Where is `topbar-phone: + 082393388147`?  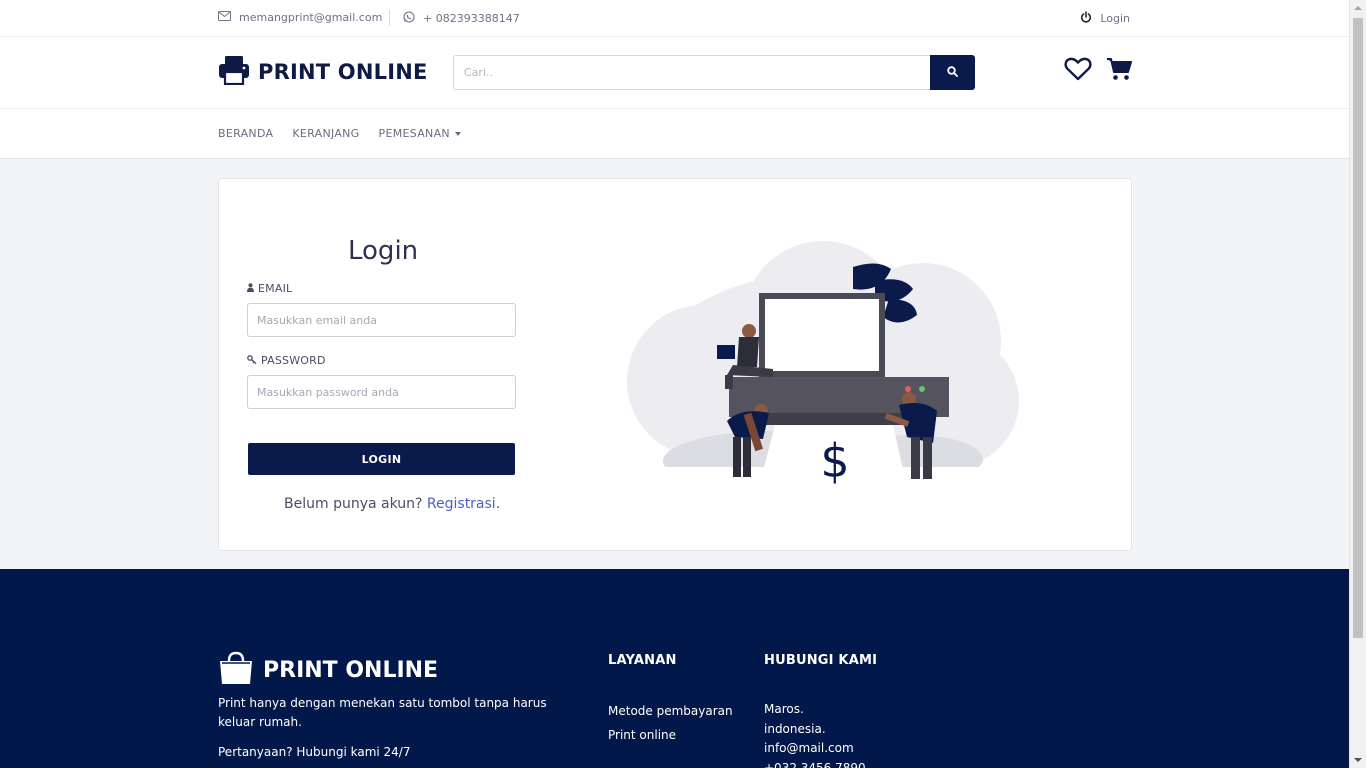
topbar-phone: + 082393388147 is located at coordinates (461, 18).